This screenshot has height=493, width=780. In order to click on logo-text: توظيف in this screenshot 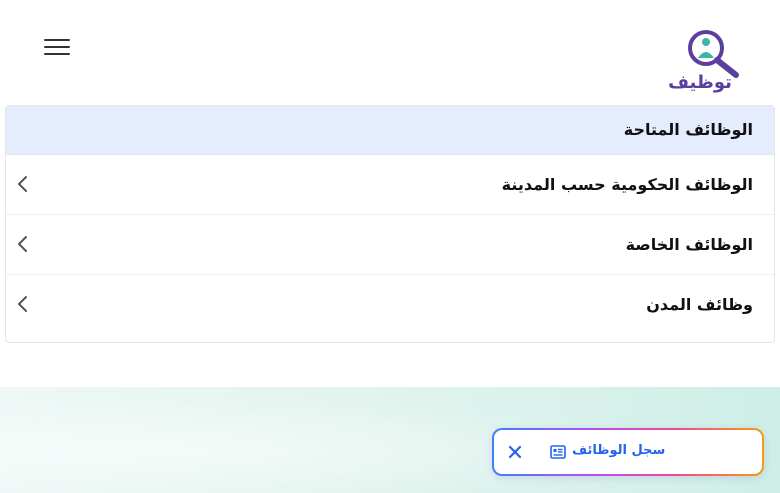, I will do `click(700, 82)`.